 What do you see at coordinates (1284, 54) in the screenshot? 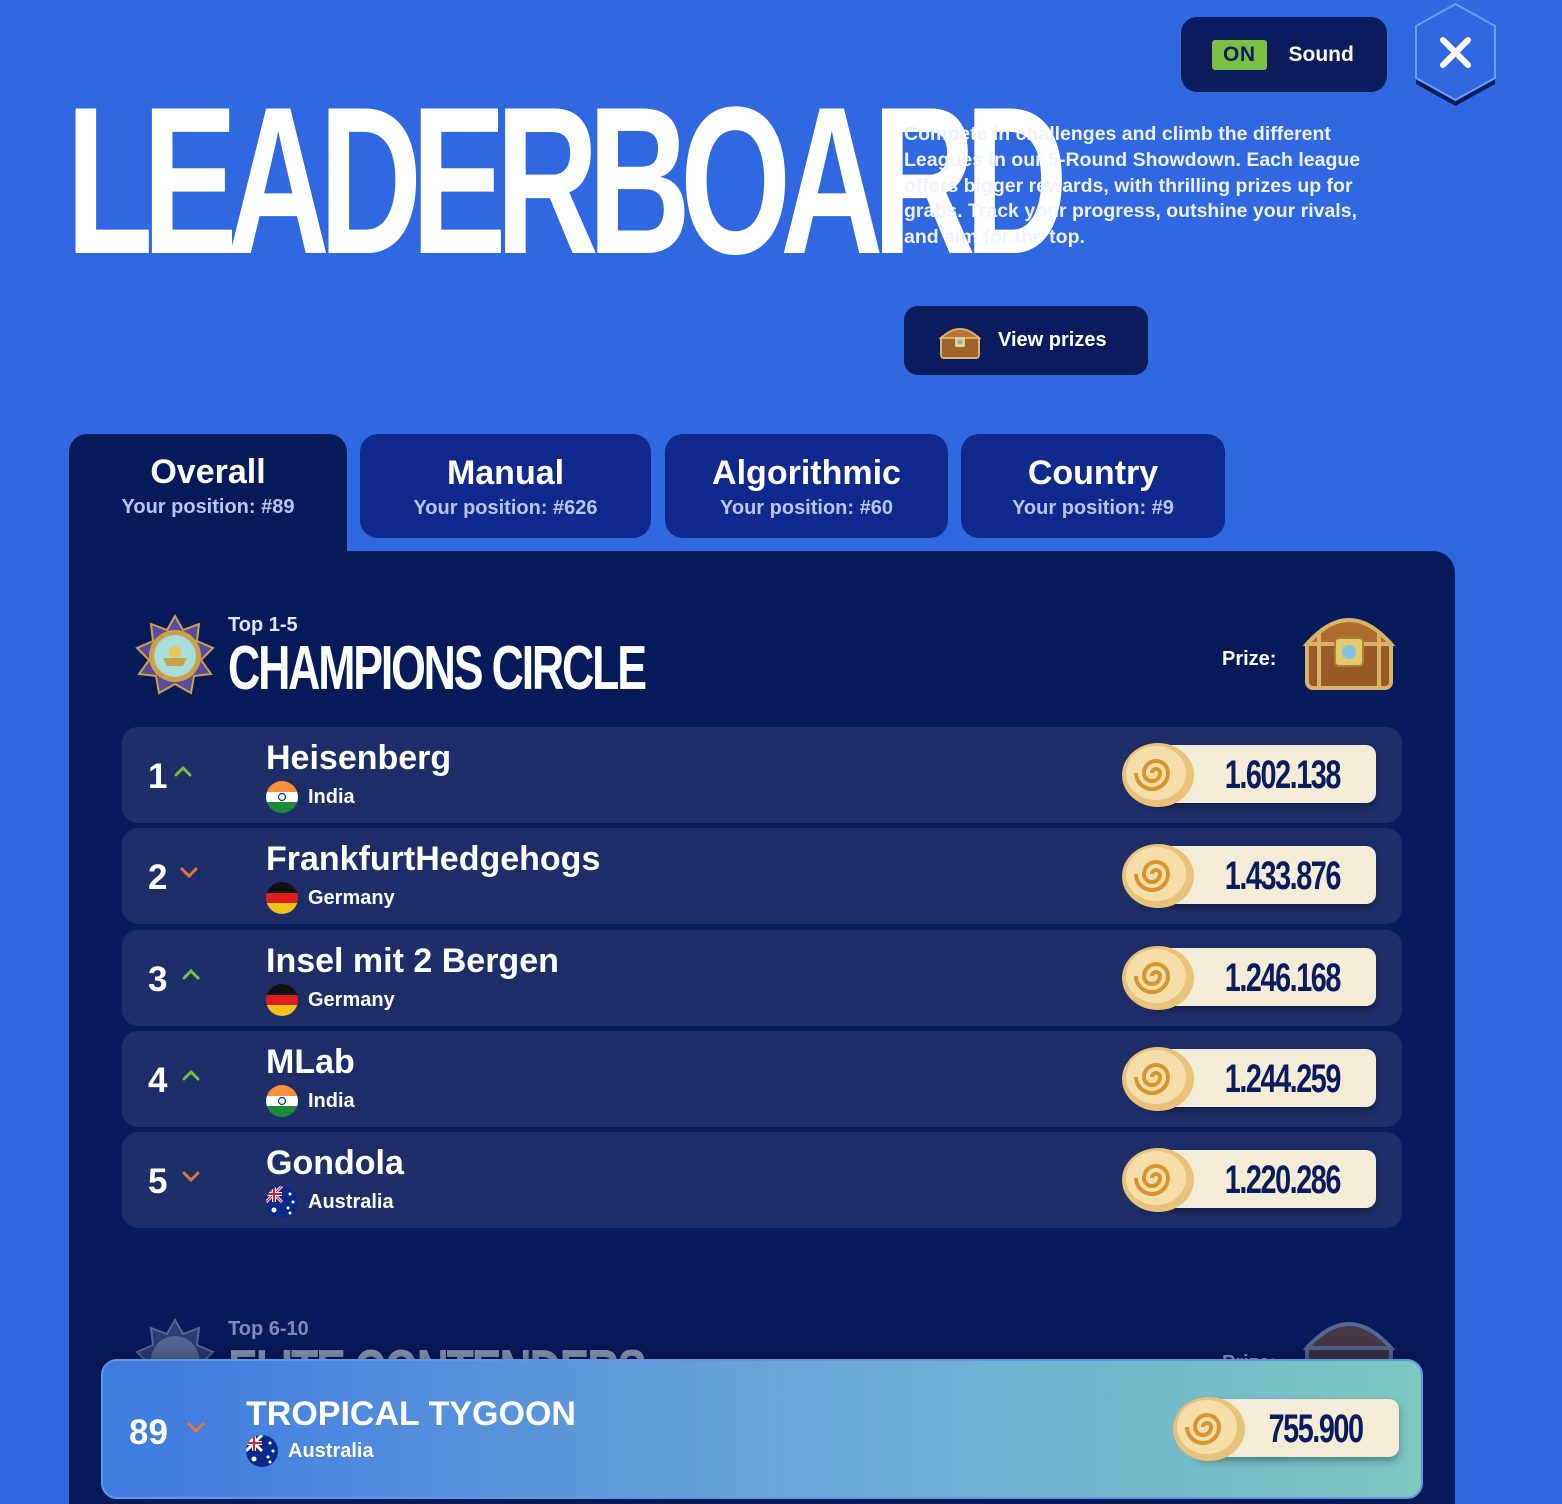
I see `sound-toggle: ON Sound` at bounding box center [1284, 54].